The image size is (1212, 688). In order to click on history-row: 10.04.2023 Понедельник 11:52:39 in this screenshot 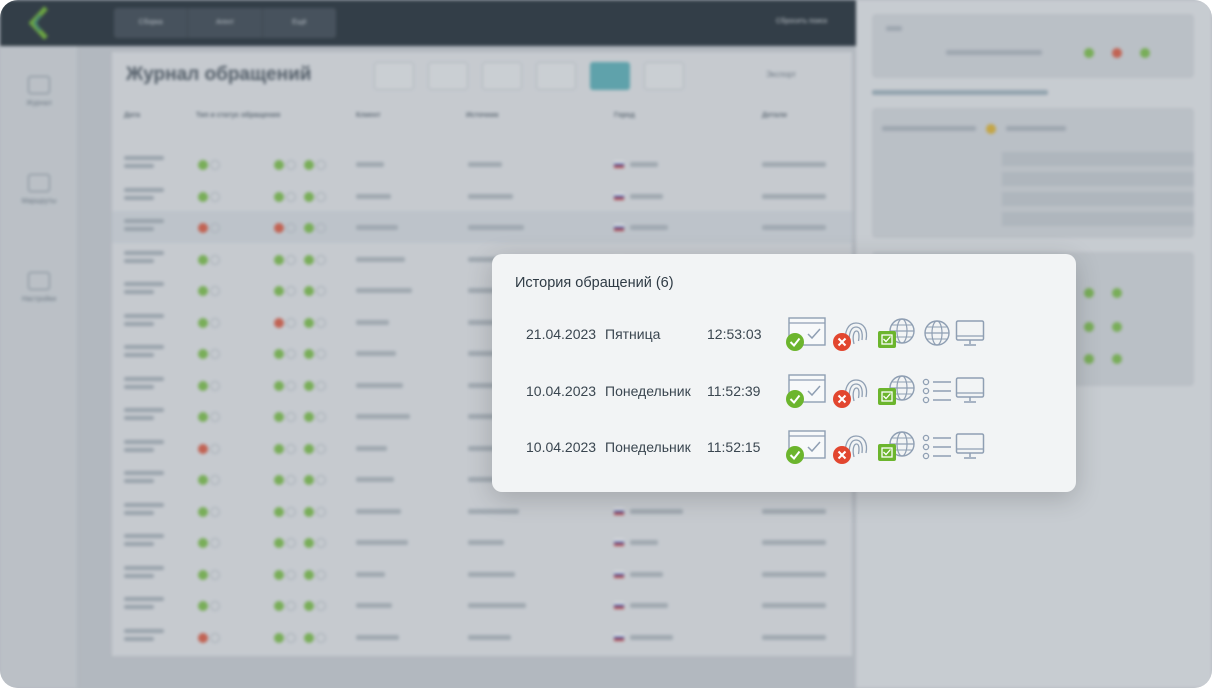, I will do `click(784, 393)`.